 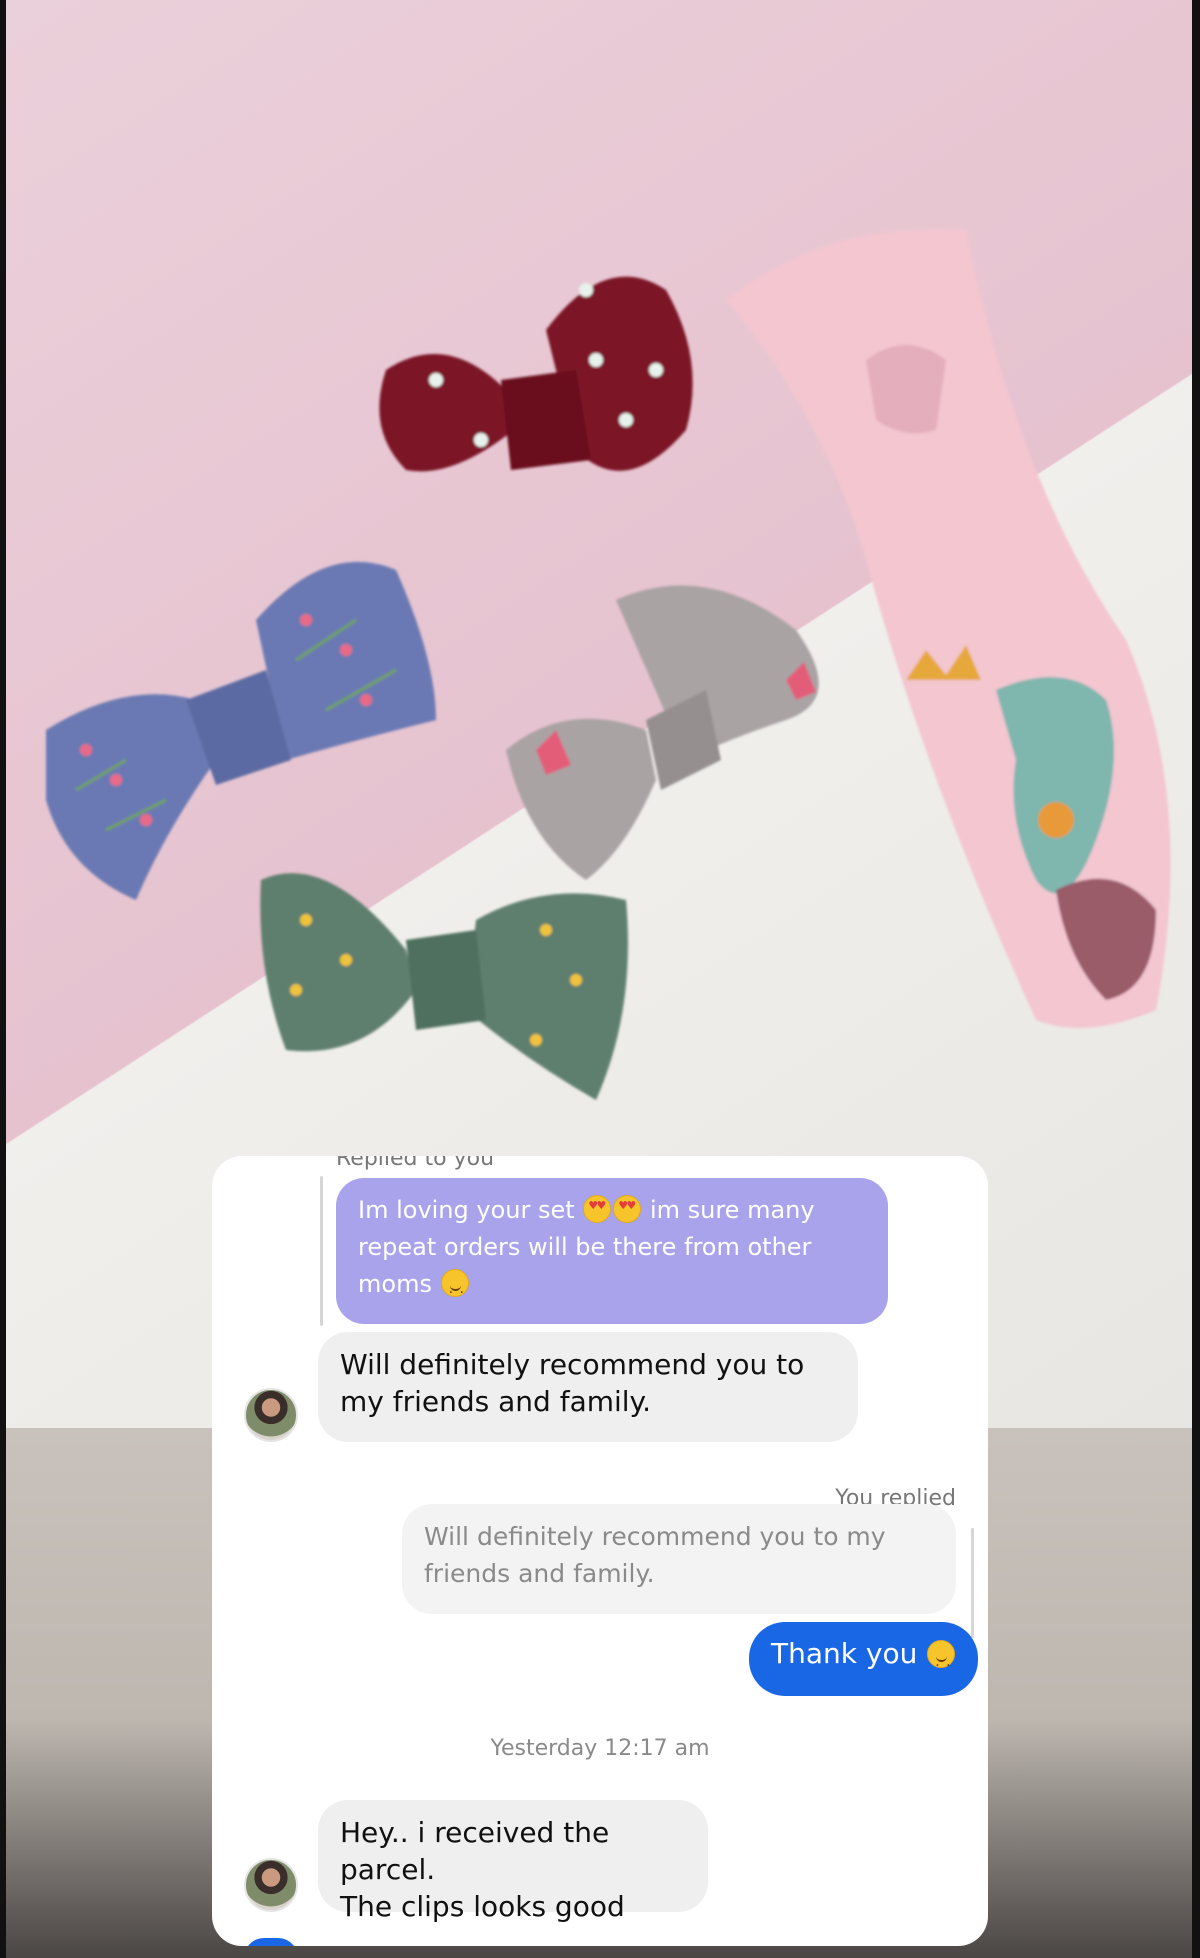 I want to click on reply-indicator-bar-right, so click(x=972, y=1583).